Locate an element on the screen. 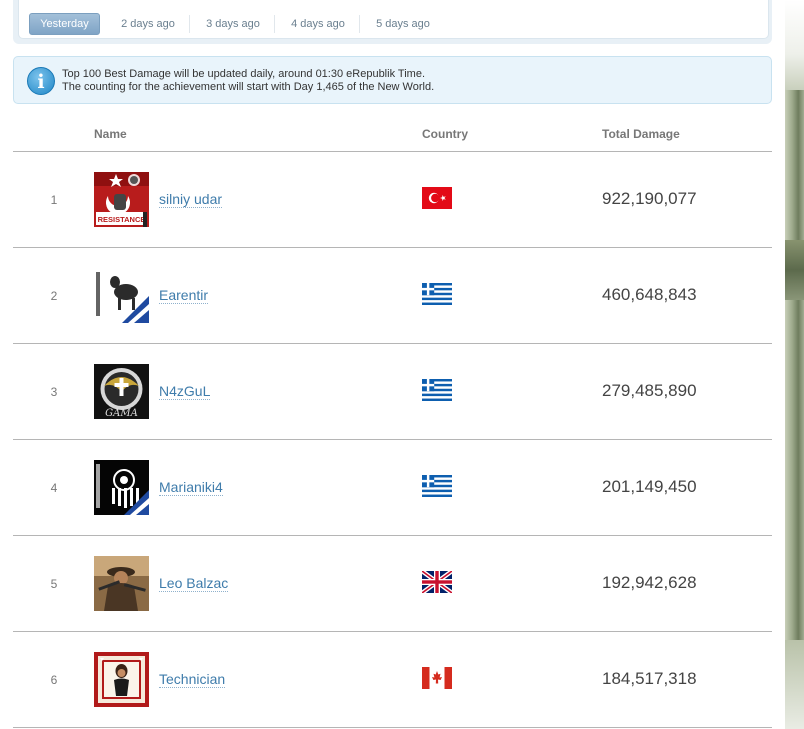 This screenshot has height=729, width=804. rank: 4 is located at coordinates (54, 488).